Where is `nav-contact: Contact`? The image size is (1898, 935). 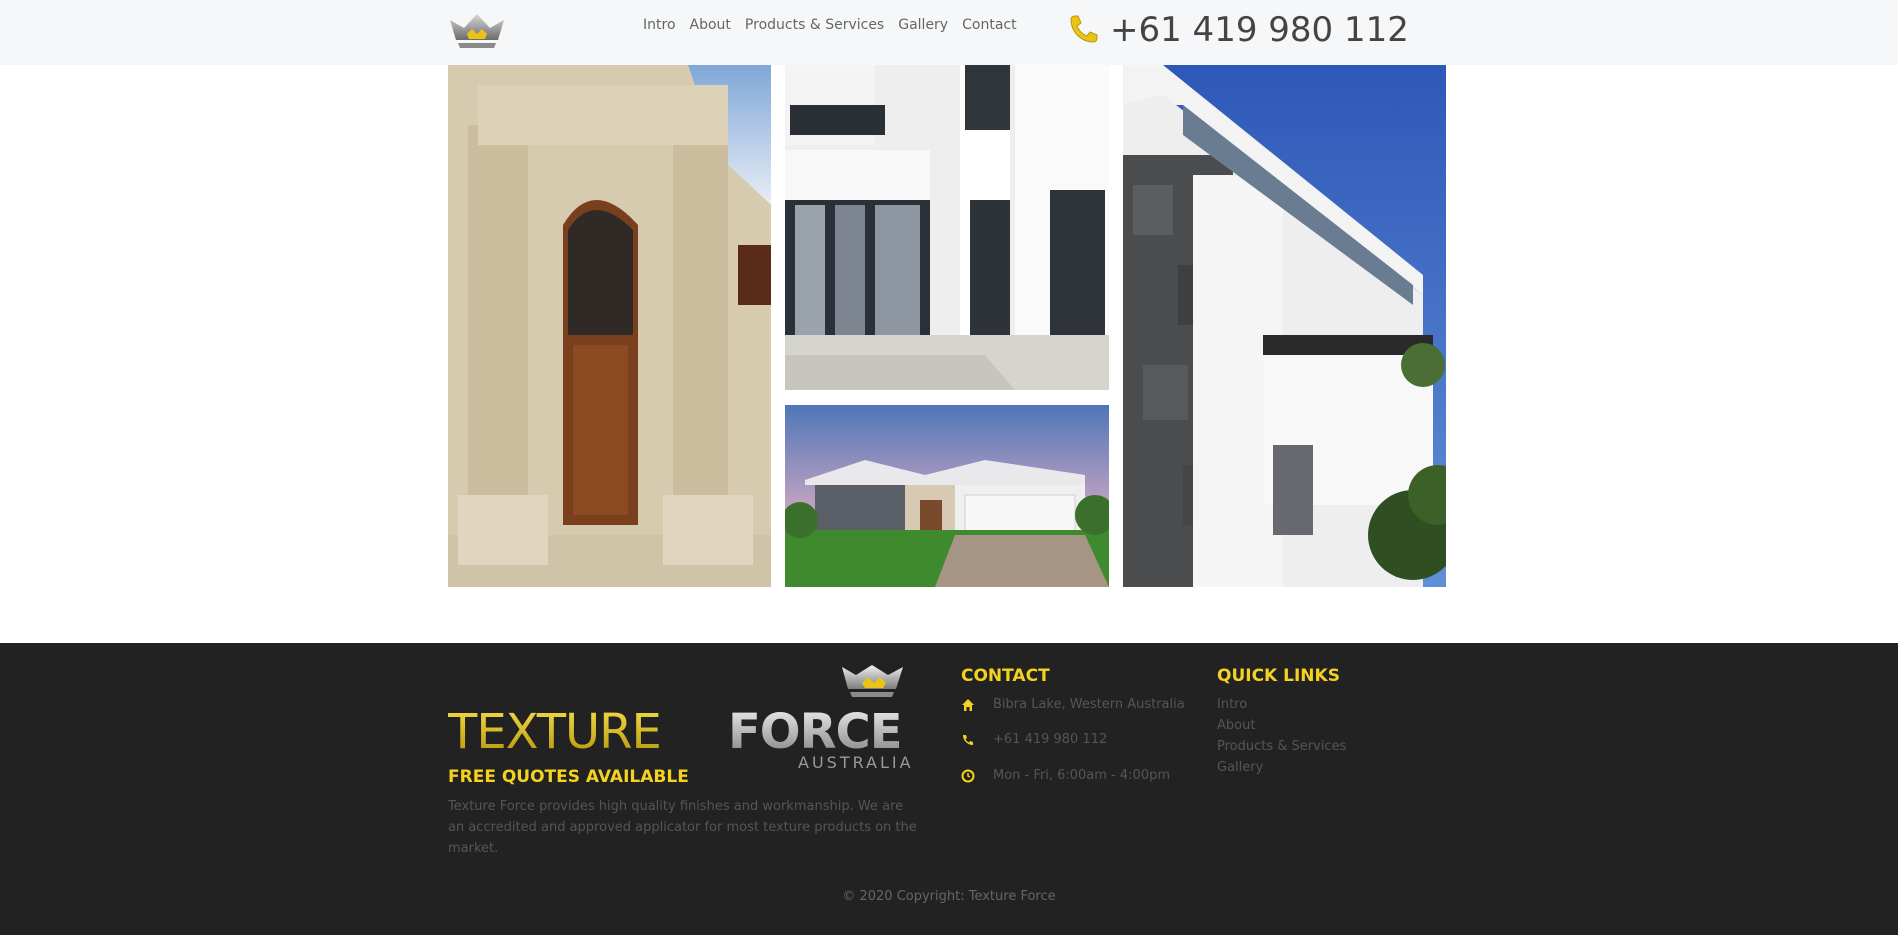
nav-contact: Contact is located at coordinates (989, 25).